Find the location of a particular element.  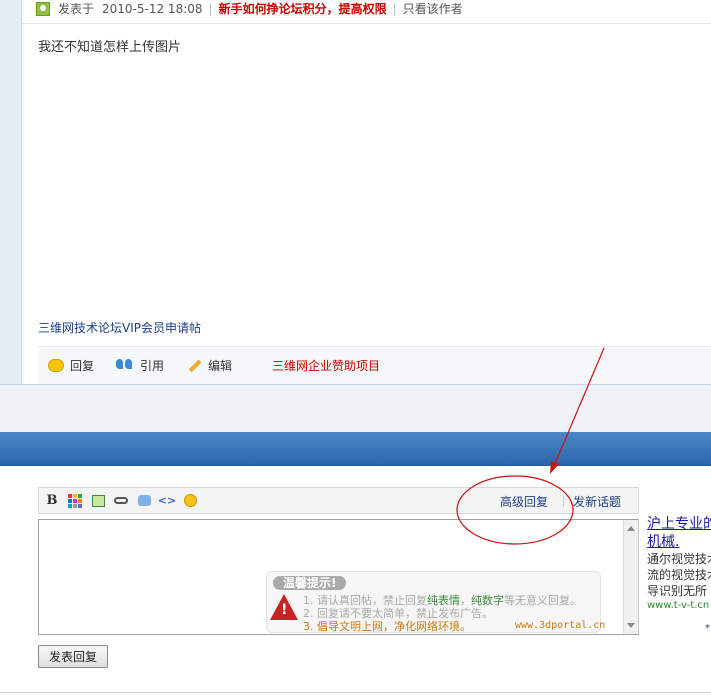

quote-label: 引用 is located at coordinates (152, 366).